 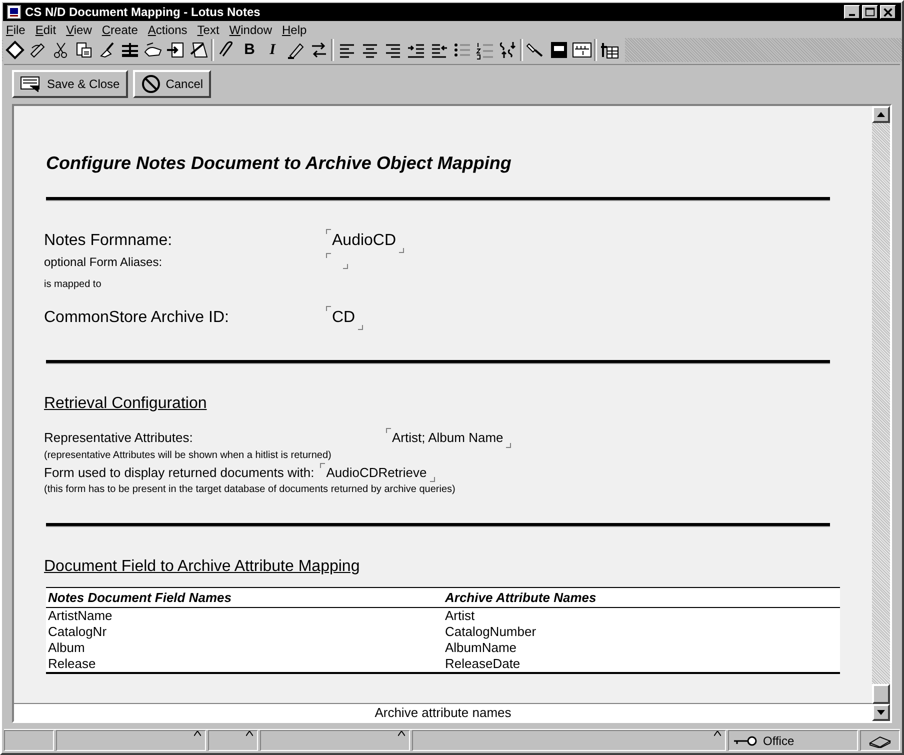 What do you see at coordinates (137, 318) in the screenshot?
I see `field-label: CommonStore Archive ID:` at bounding box center [137, 318].